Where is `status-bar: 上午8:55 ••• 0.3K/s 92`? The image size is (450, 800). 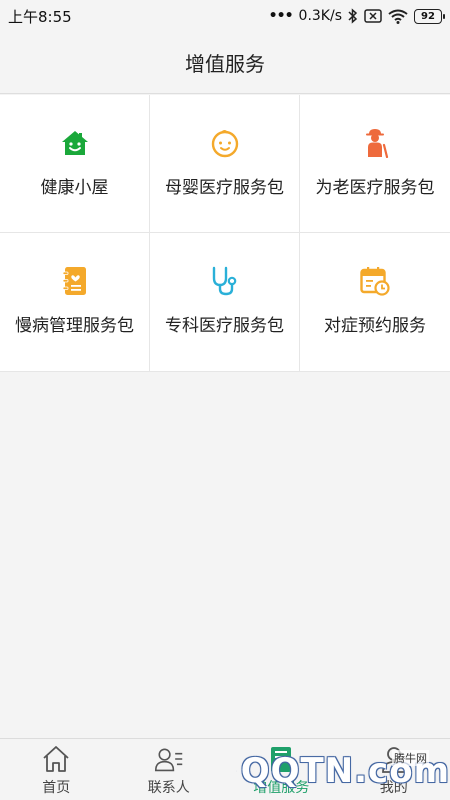 status-bar: 上午8:55 ••• 0.3K/s 92 is located at coordinates (225, 16).